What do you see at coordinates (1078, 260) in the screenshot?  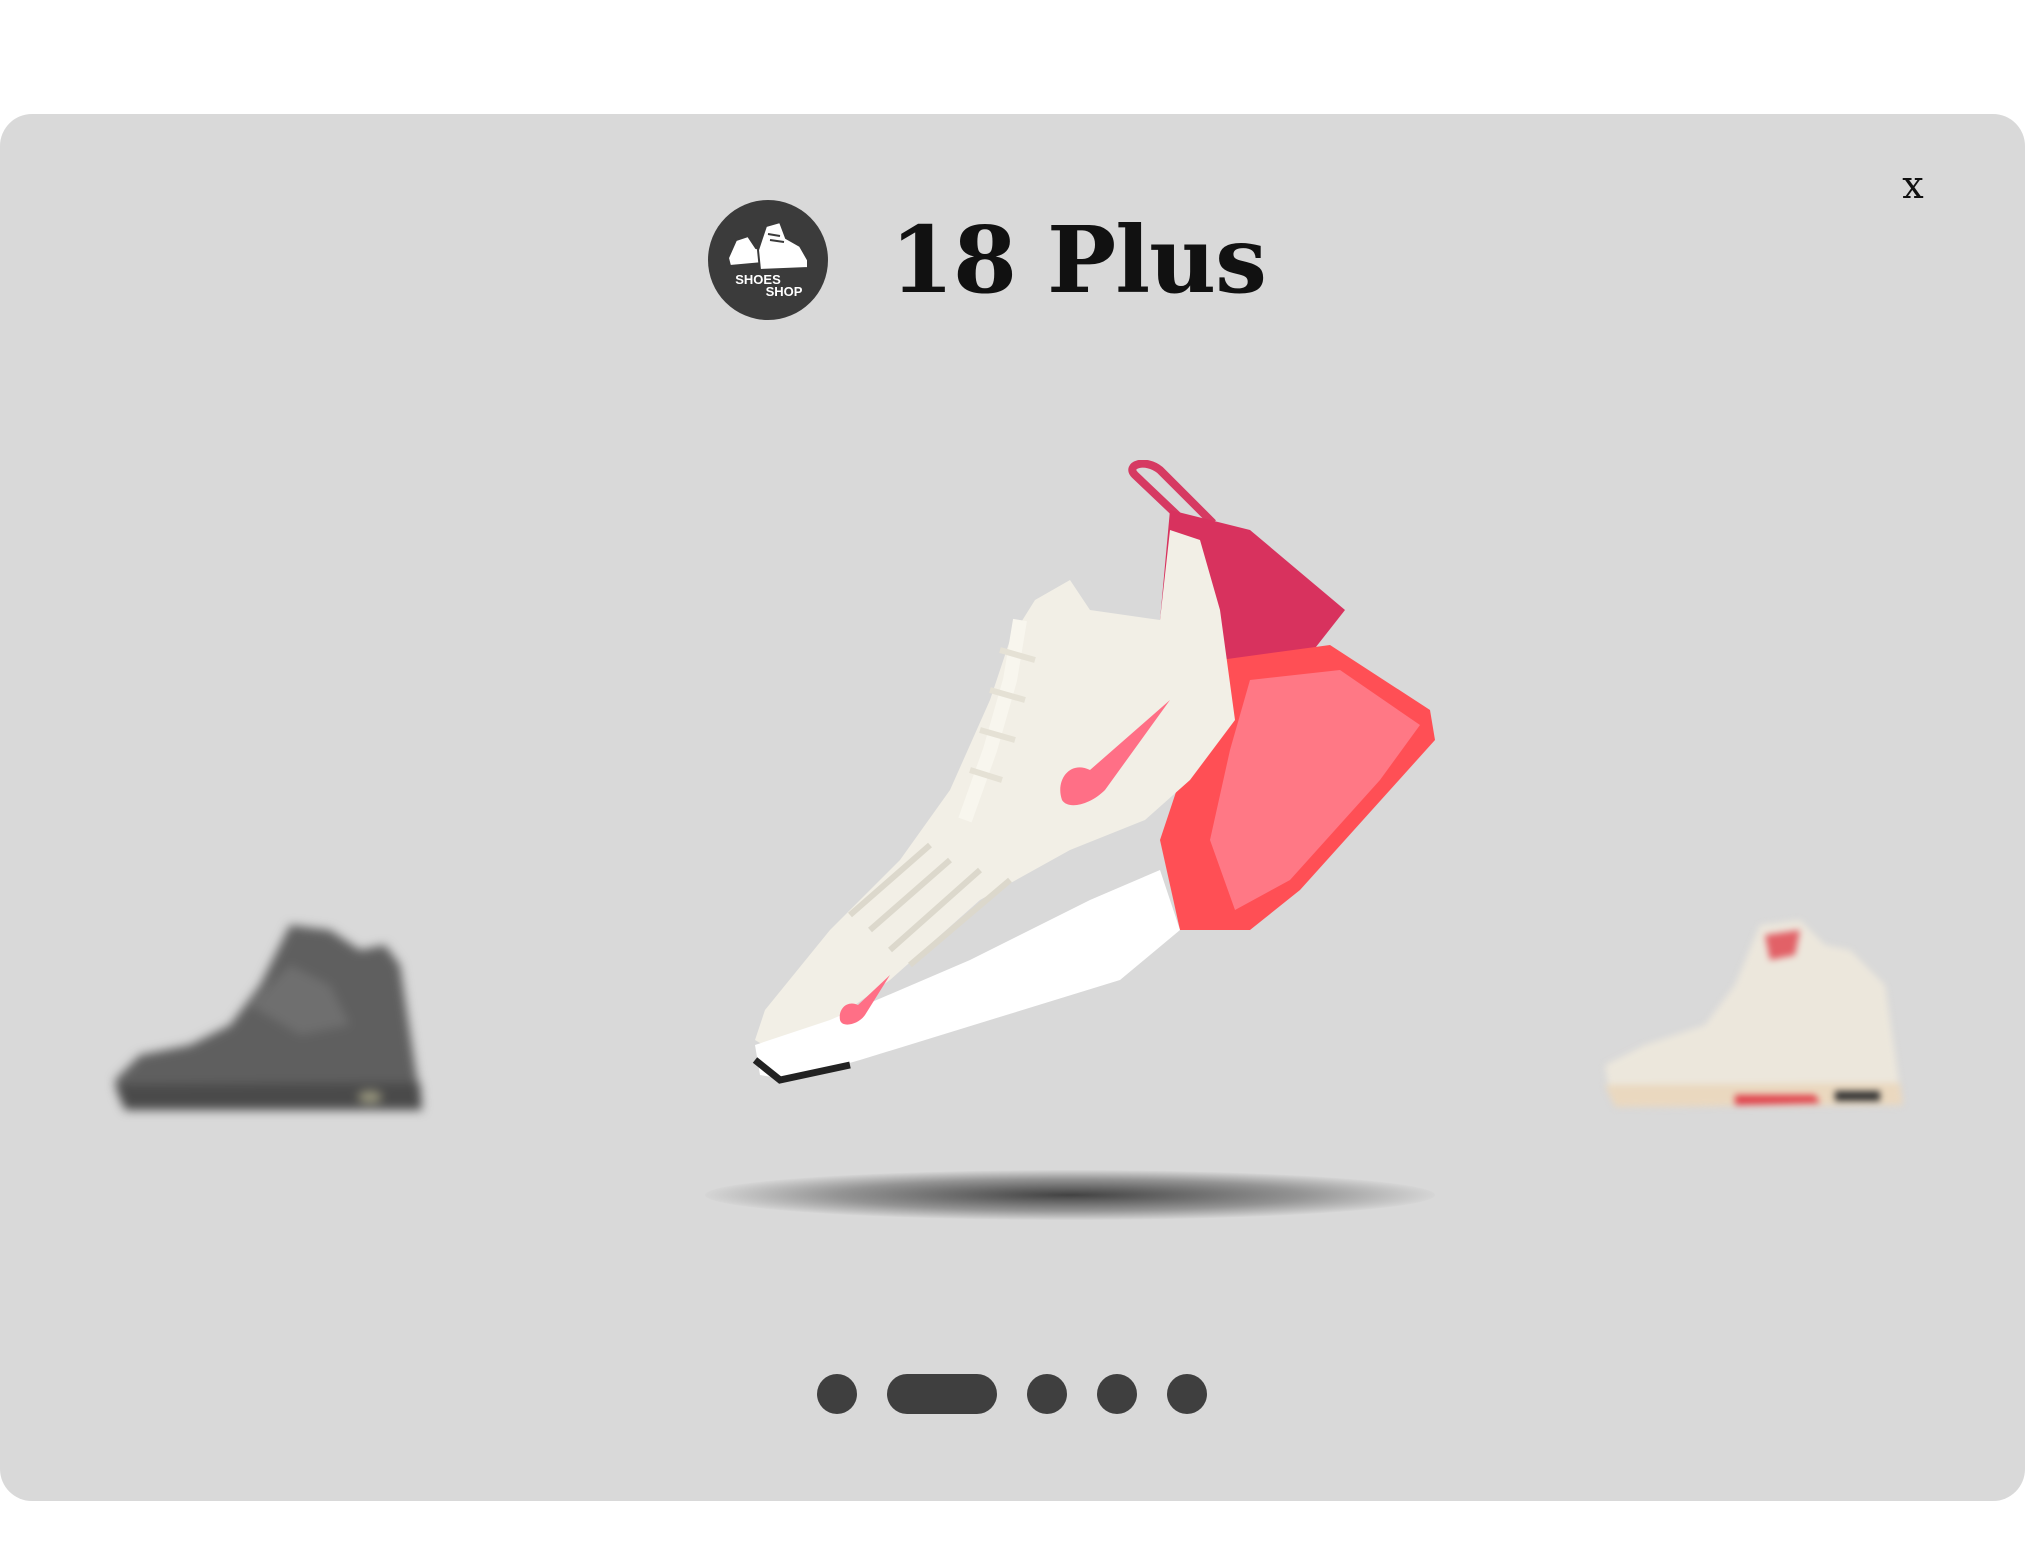 I see `brand-title: 18 Plus` at bounding box center [1078, 260].